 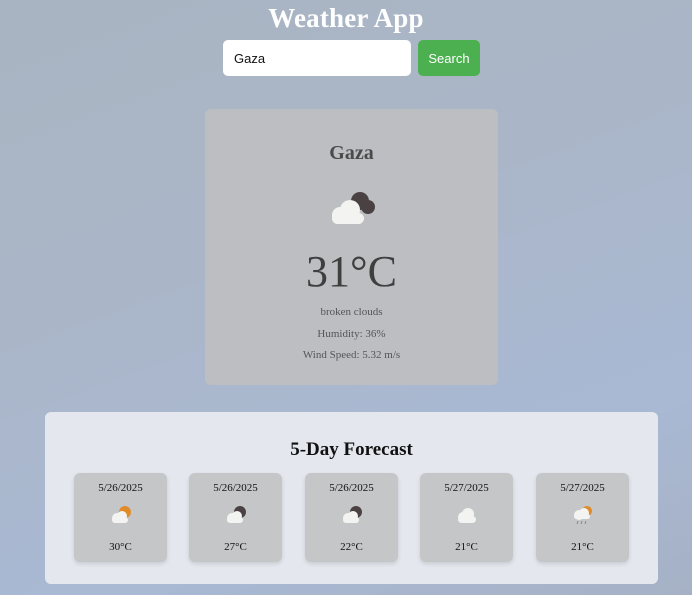 I want to click on forecast-temperature: 22°C, so click(x=351, y=547).